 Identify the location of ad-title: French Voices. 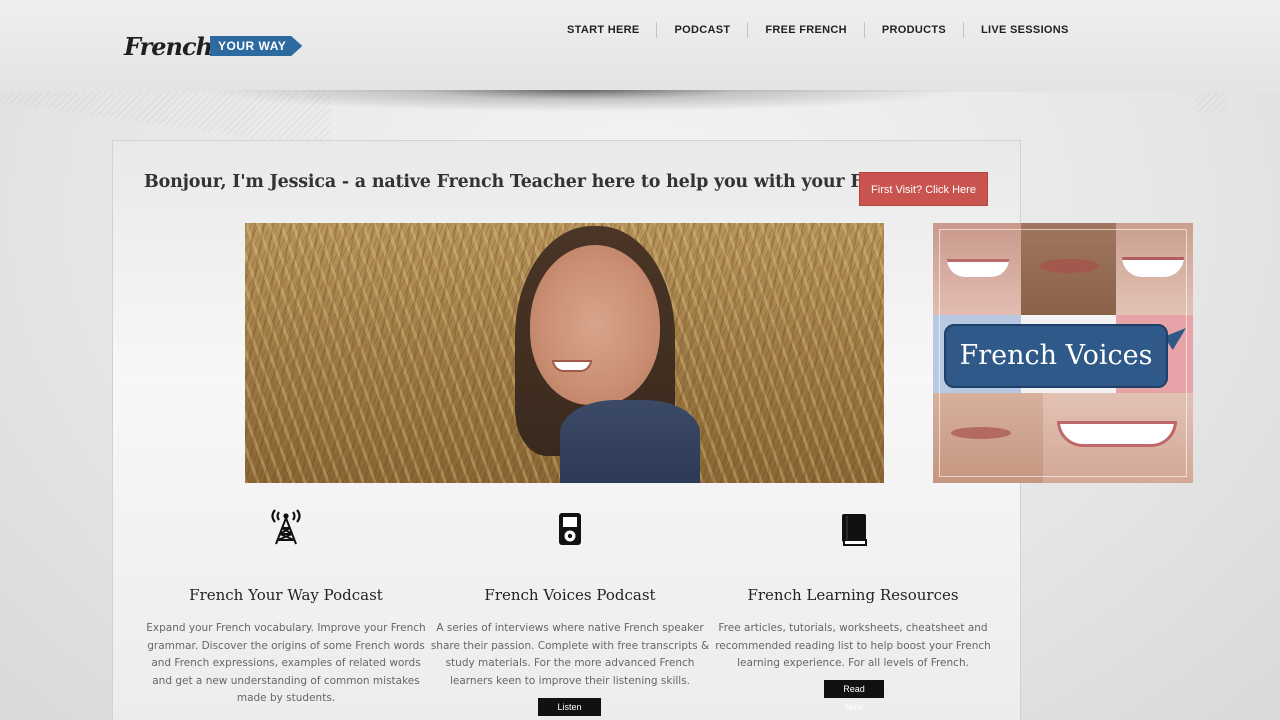
(1056, 356).